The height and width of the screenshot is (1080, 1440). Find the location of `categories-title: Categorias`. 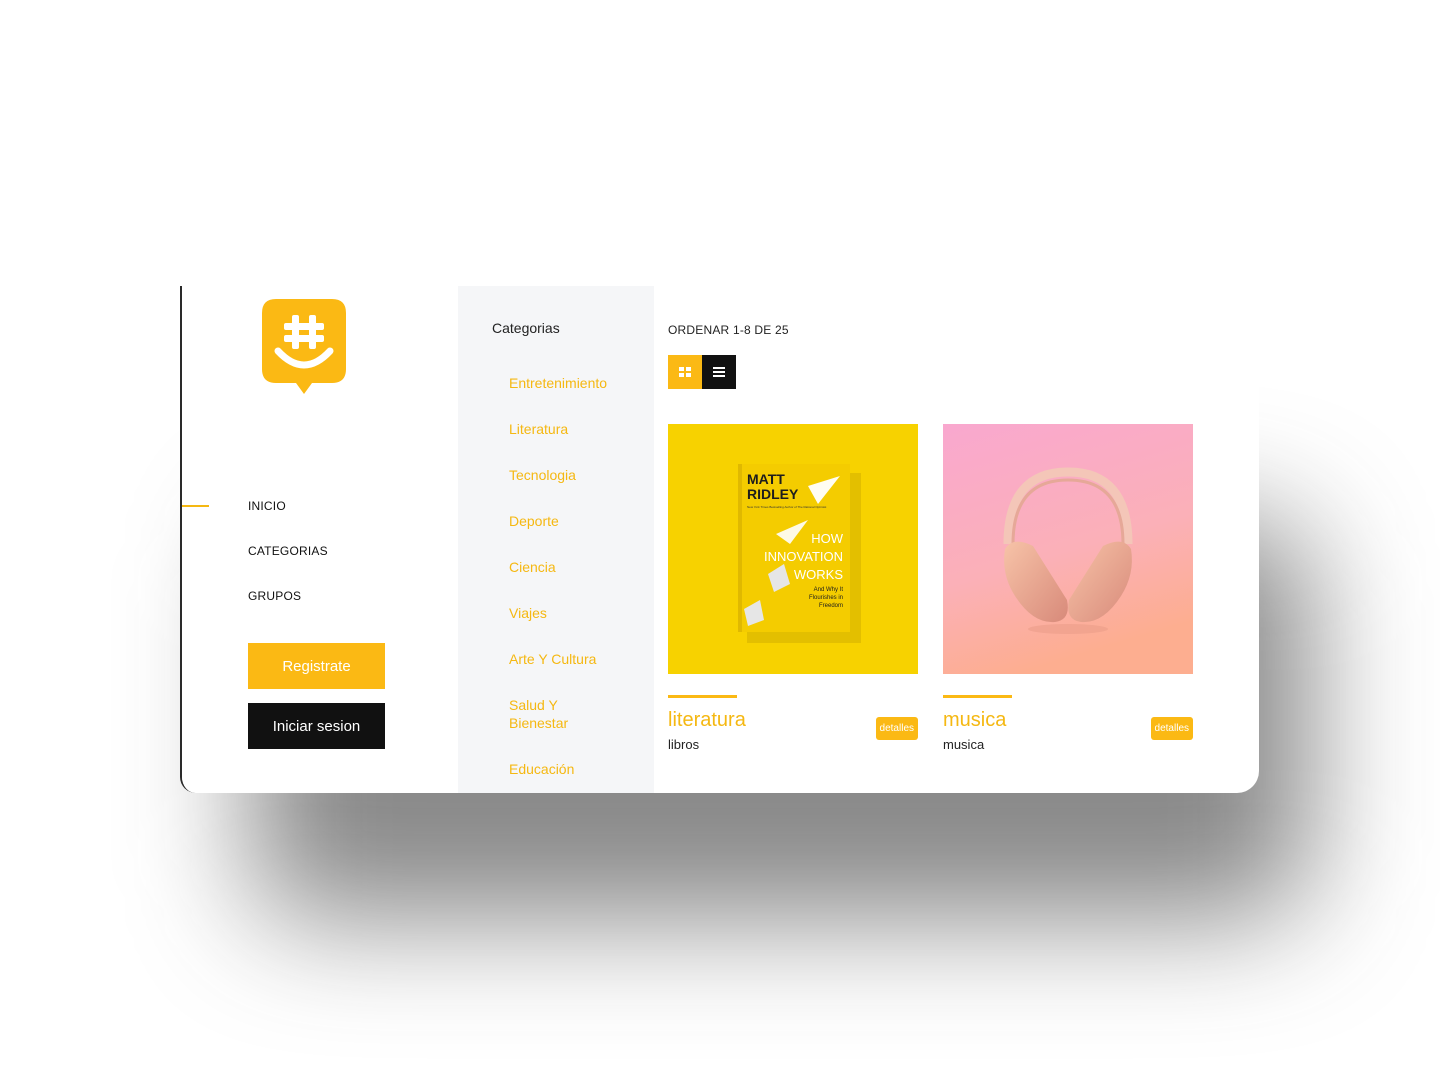

categories-title: Categorias is located at coordinates (526, 328).